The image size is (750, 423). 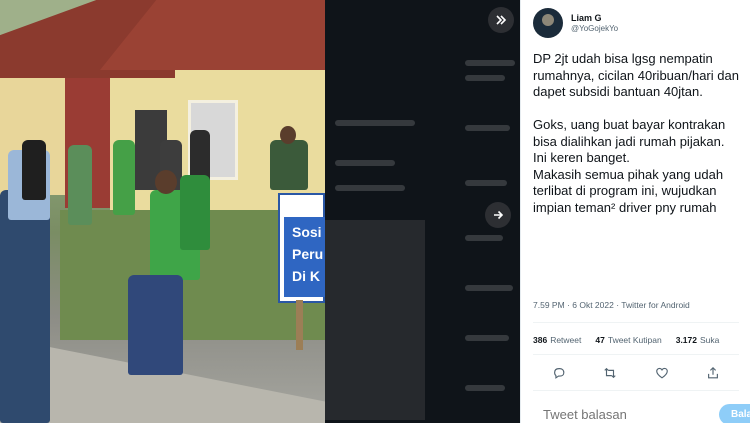 I want to click on backdrop-image, so click(x=375, y=320).